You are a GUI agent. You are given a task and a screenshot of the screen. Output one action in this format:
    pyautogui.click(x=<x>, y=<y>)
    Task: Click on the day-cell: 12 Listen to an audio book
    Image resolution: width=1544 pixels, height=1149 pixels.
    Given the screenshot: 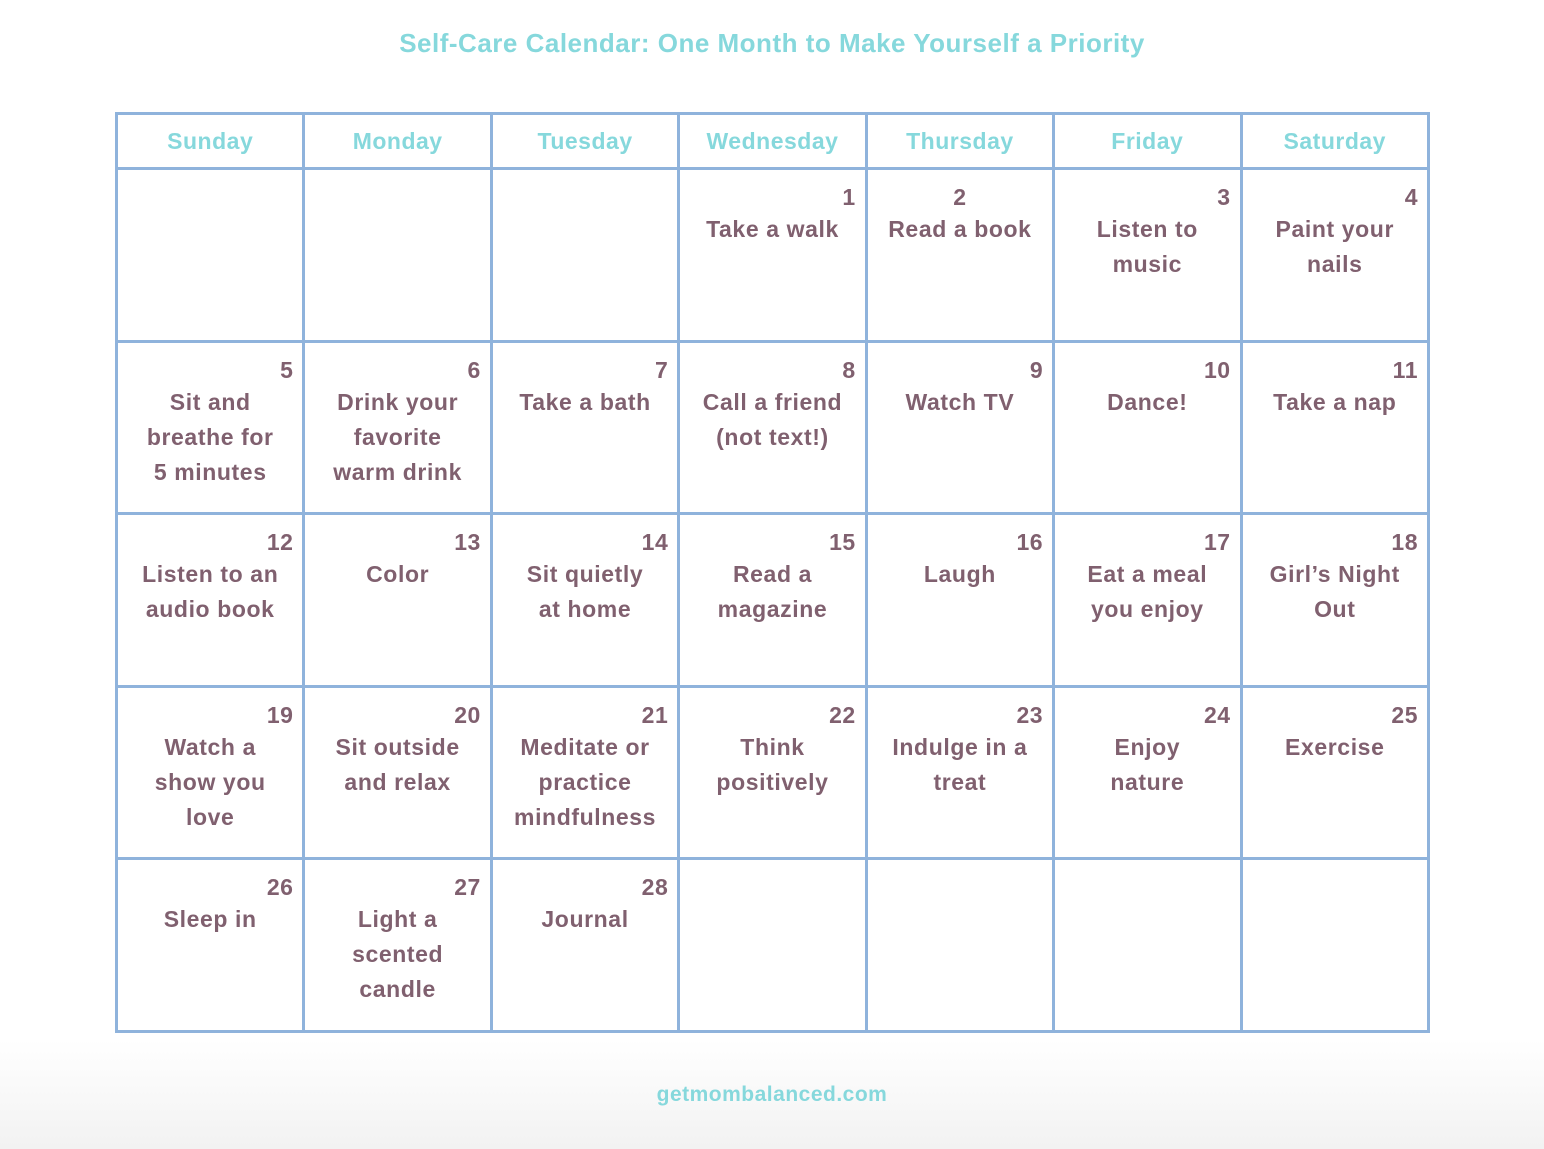 What is the action you would take?
    pyautogui.click(x=210, y=600)
    